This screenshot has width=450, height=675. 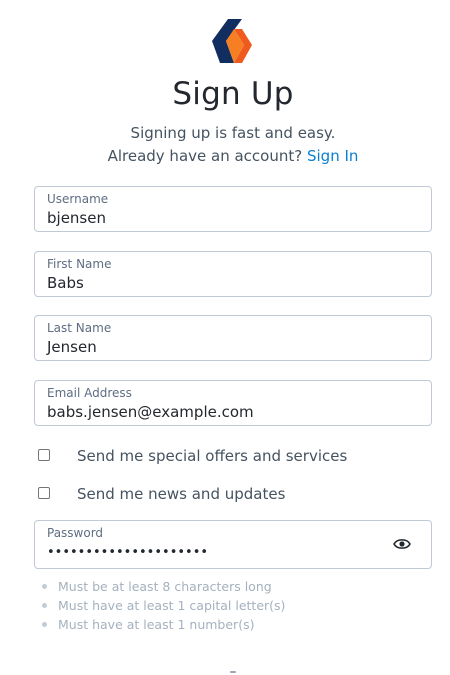 What do you see at coordinates (233, 672) in the screenshot?
I see `scroll-indicator` at bounding box center [233, 672].